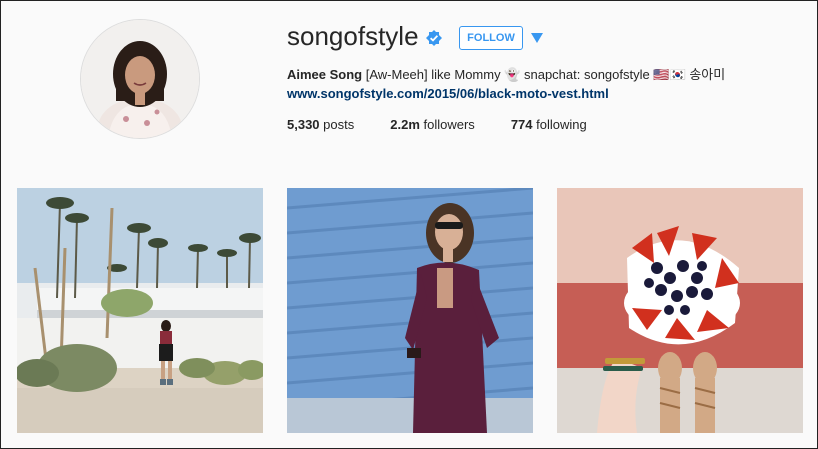 The width and height of the screenshot is (818, 449). What do you see at coordinates (339, 124) in the screenshot?
I see `posts-label: posts` at bounding box center [339, 124].